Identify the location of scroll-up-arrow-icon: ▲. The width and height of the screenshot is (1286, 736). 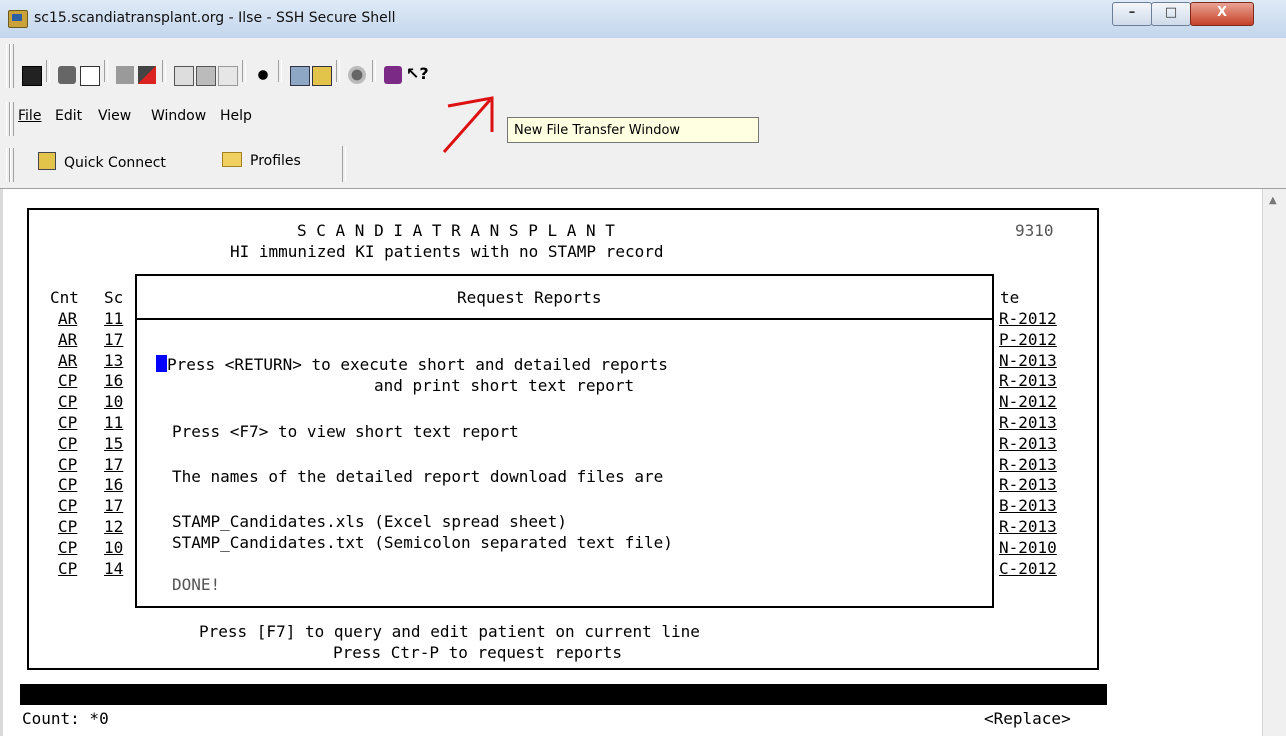
(1273, 200).